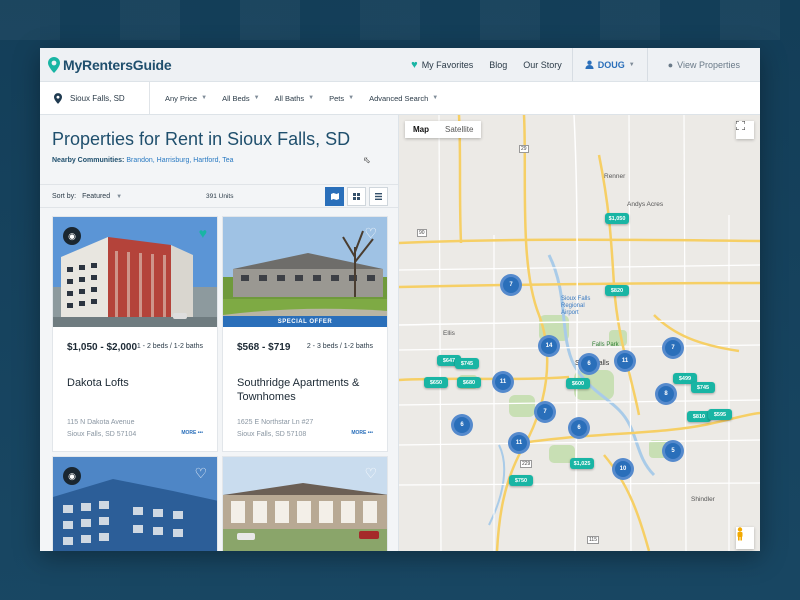  I want to click on nav-favorites: ♥ My Favorites, so click(442, 64).